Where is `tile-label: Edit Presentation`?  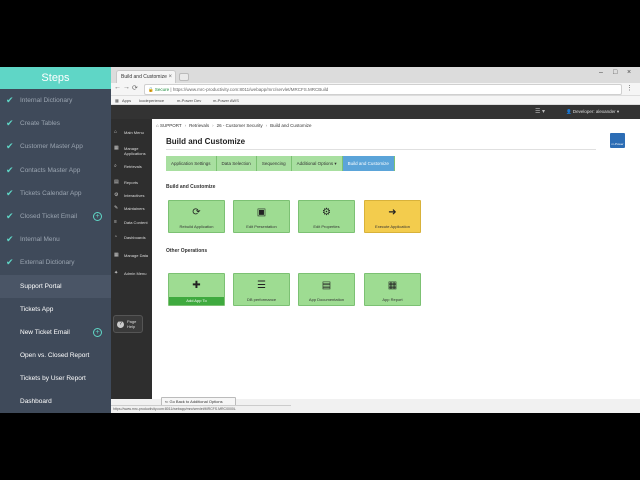 tile-label: Edit Presentation is located at coordinates (261, 226).